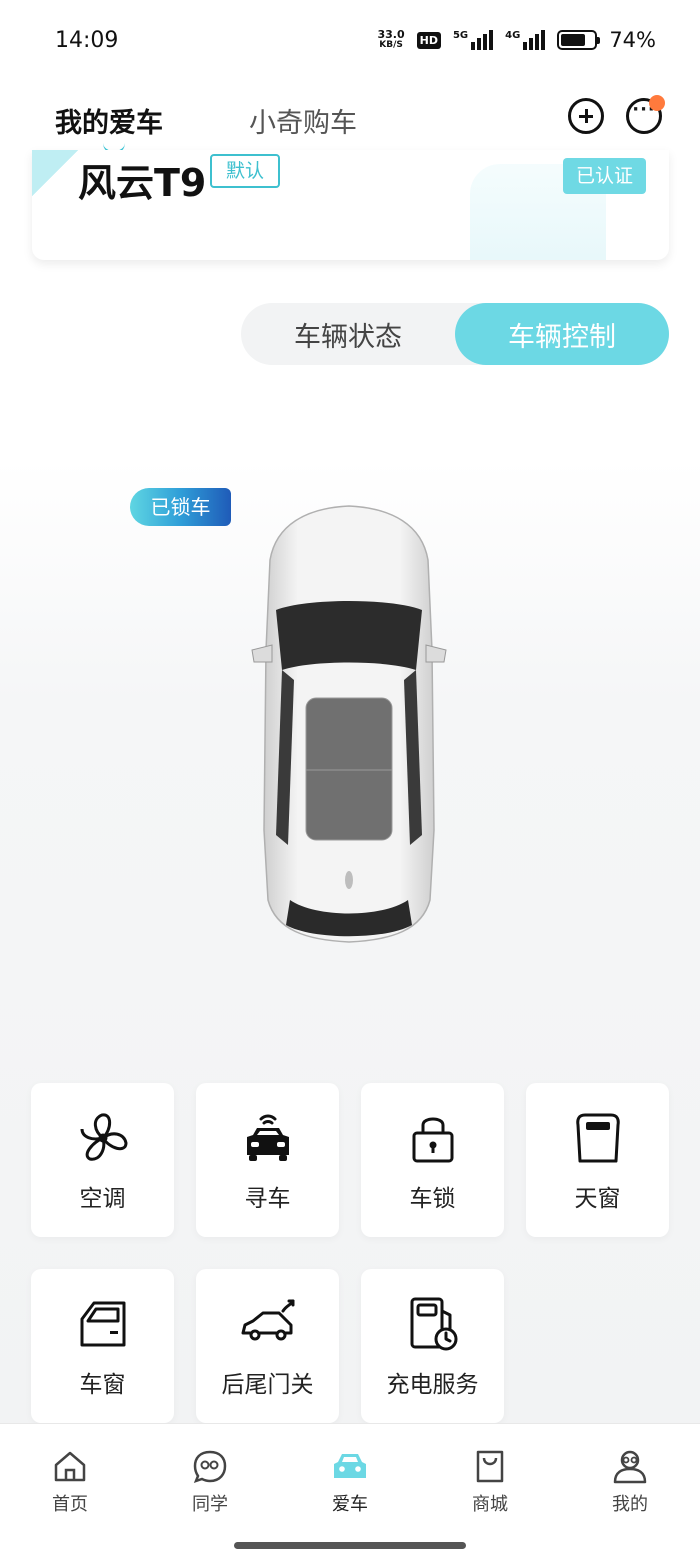  What do you see at coordinates (210, 1504) in the screenshot?
I see `nav-label: 同学` at bounding box center [210, 1504].